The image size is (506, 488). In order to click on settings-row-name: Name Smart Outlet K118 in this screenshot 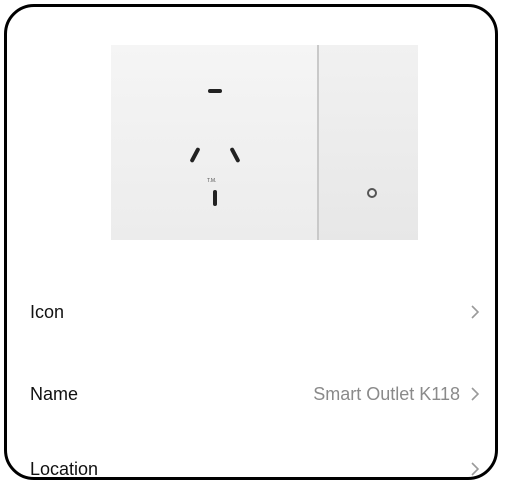, I will do `click(251, 394)`.